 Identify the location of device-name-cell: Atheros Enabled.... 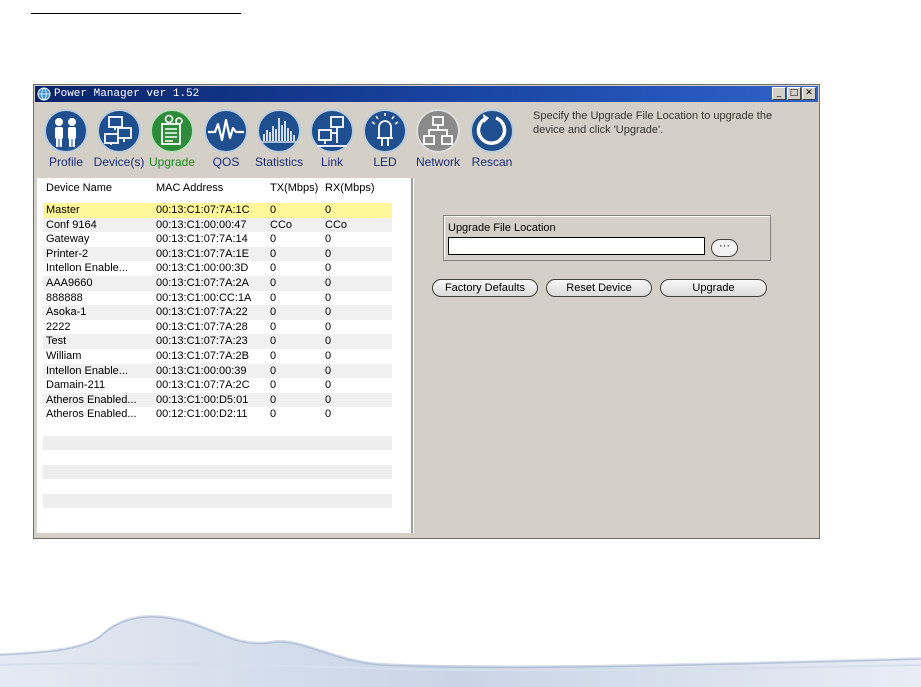
(91, 414).